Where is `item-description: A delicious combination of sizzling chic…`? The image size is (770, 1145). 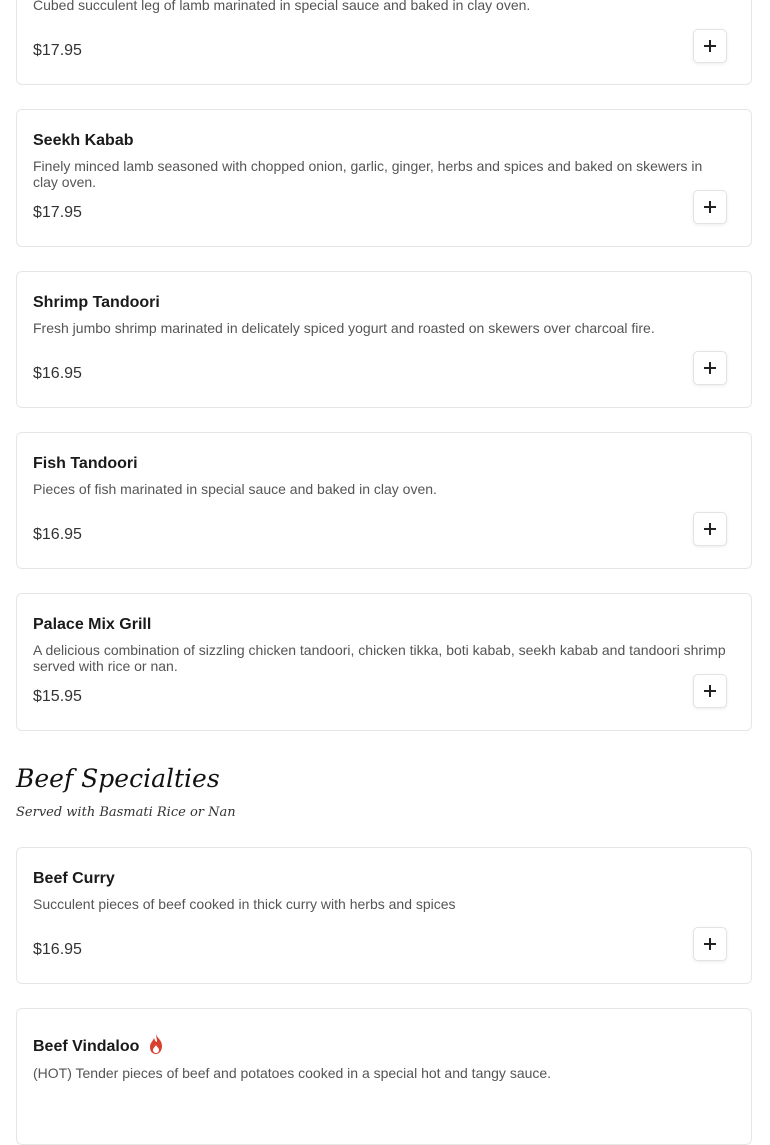 item-description: A delicious combination of sizzling chic… is located at coordinates (379, 658).